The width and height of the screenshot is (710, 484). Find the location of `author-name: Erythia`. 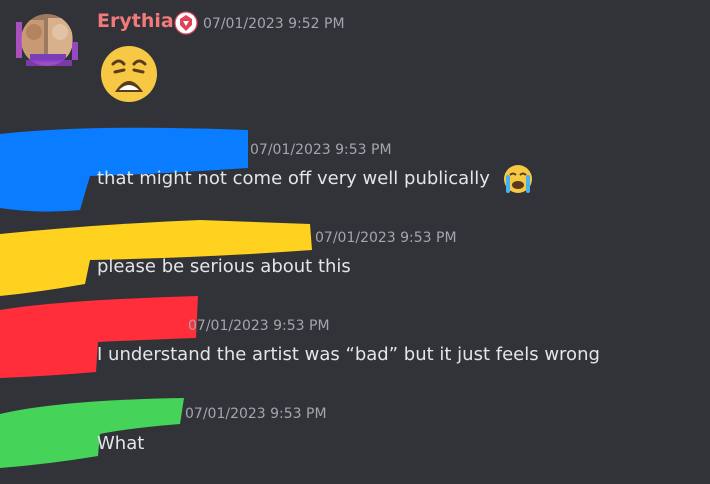

author-name: Erythia is located at coordinates (135, 21).